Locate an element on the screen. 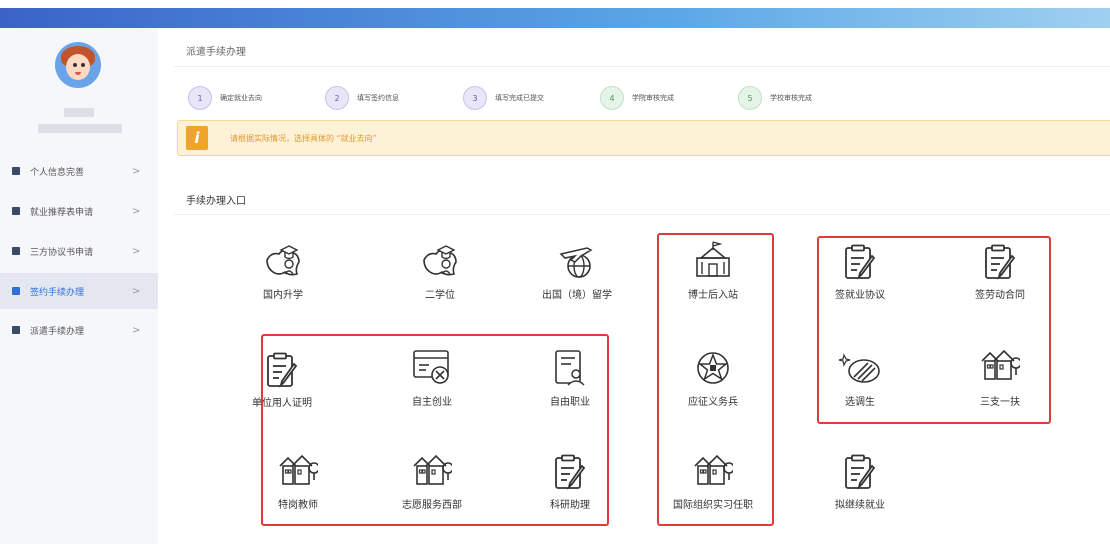 The image size is (1110, 544). card-employer-certificate: 单位用人证明 is located at coordinates (282, 380).